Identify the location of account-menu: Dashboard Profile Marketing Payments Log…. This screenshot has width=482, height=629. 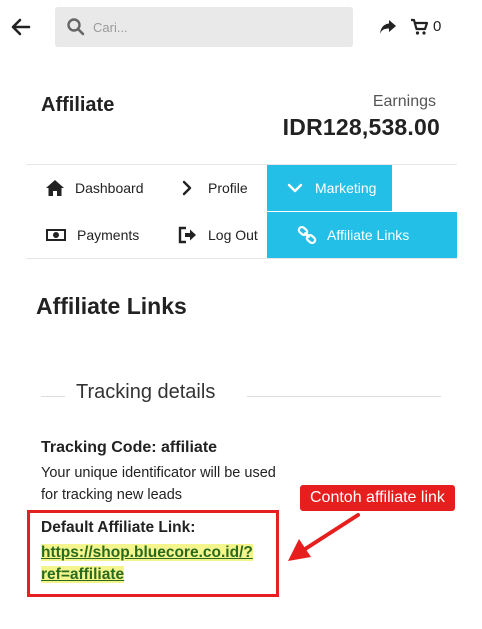
(241, 211).